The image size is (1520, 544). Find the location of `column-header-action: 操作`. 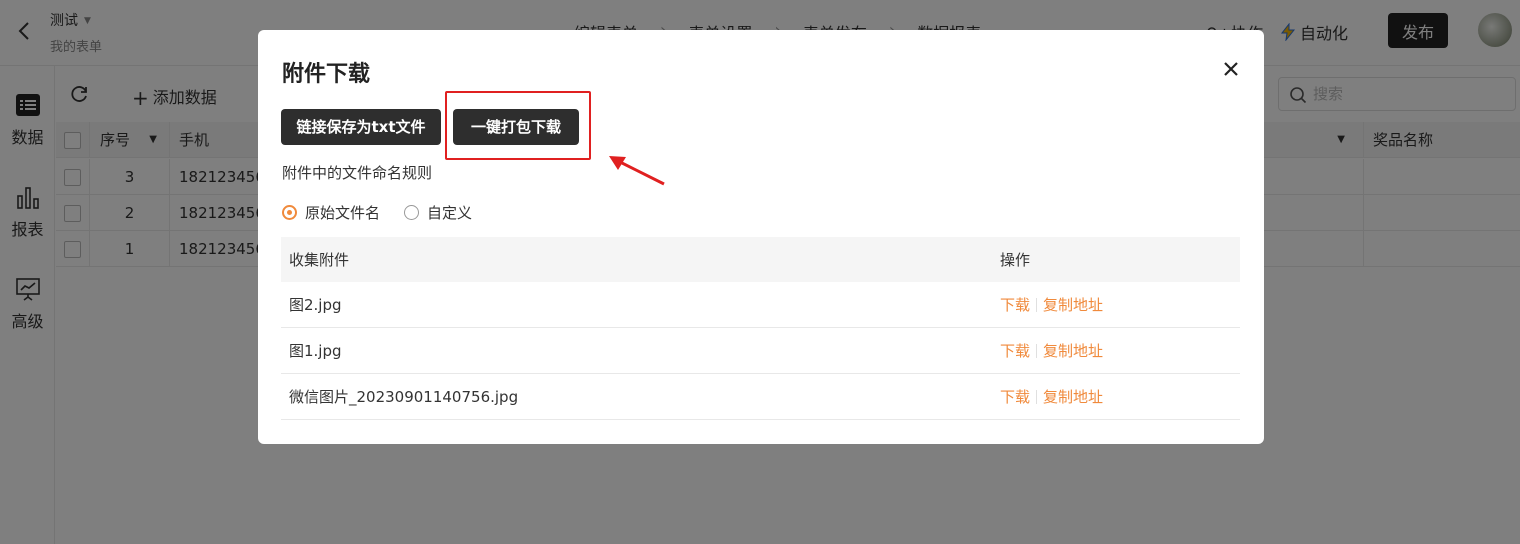

column-header-action: 操作 is located at coordinates (1015, 260).